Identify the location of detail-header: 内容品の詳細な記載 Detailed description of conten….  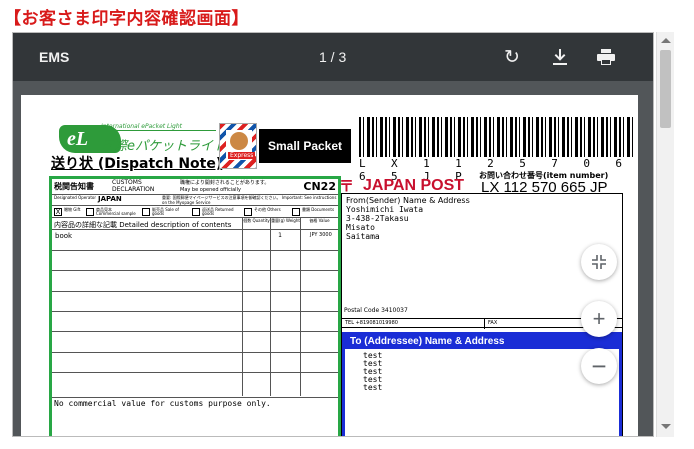
(143, 225).